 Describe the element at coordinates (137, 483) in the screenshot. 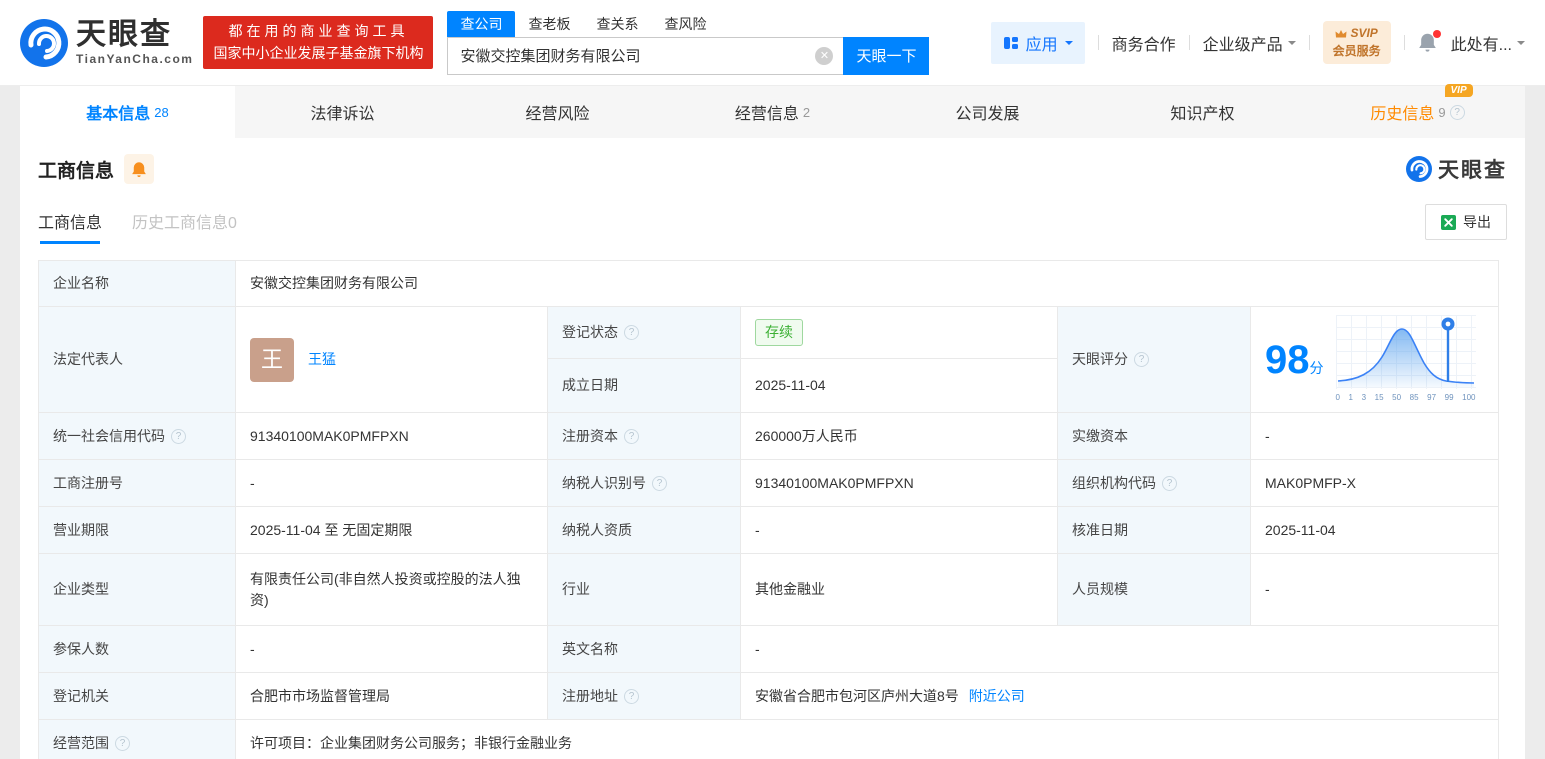

I see `field-label-reg-number: 工商注册号` at that location.